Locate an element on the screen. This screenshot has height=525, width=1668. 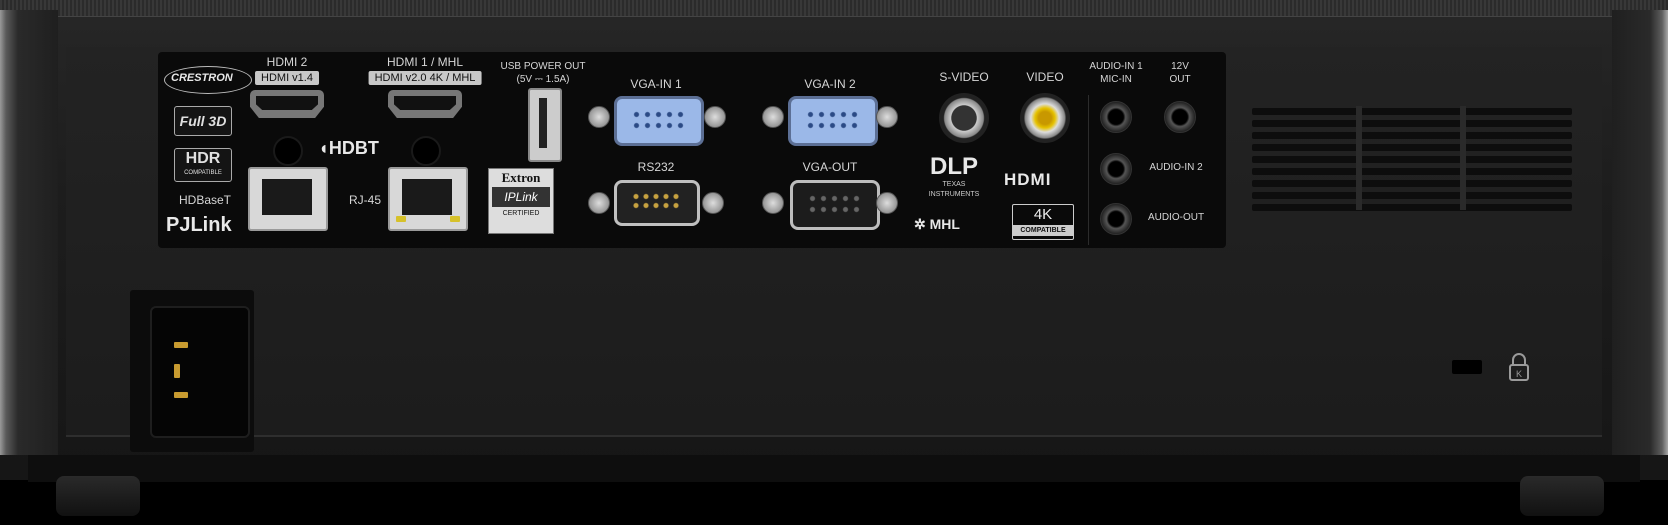
air-vent is located at coordinates (1412, 158).